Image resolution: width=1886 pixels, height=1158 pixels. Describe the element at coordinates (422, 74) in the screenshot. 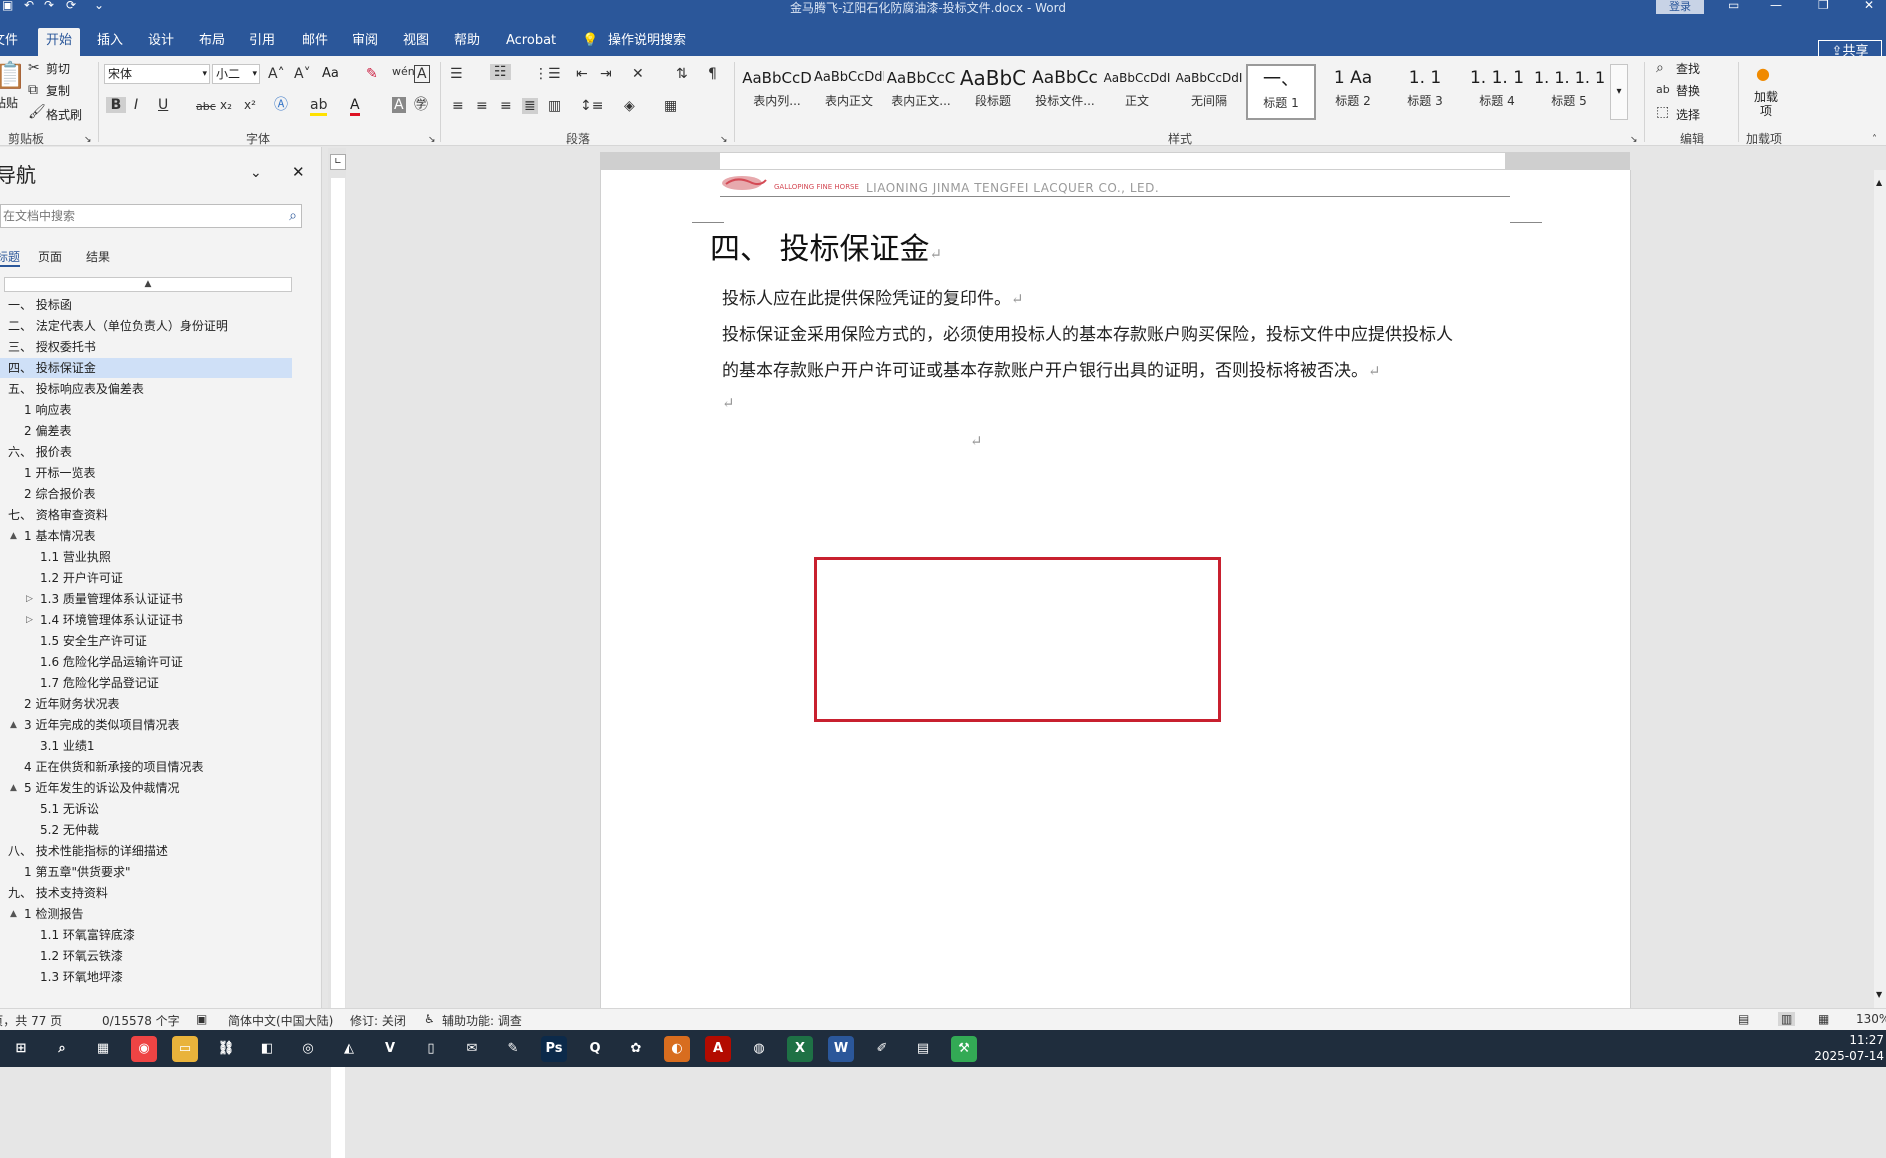

I see `char-border-icon: A` at that location.